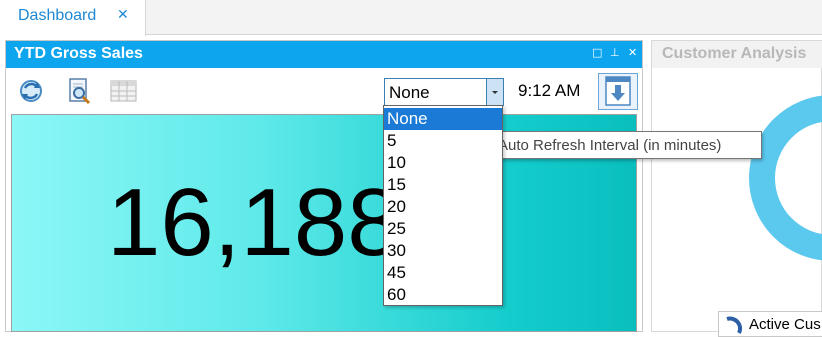  What do you see at coordinates (615, 52) in the screenshot?
I see `pin-icon: ⊥` at bounding box center [615, 52].